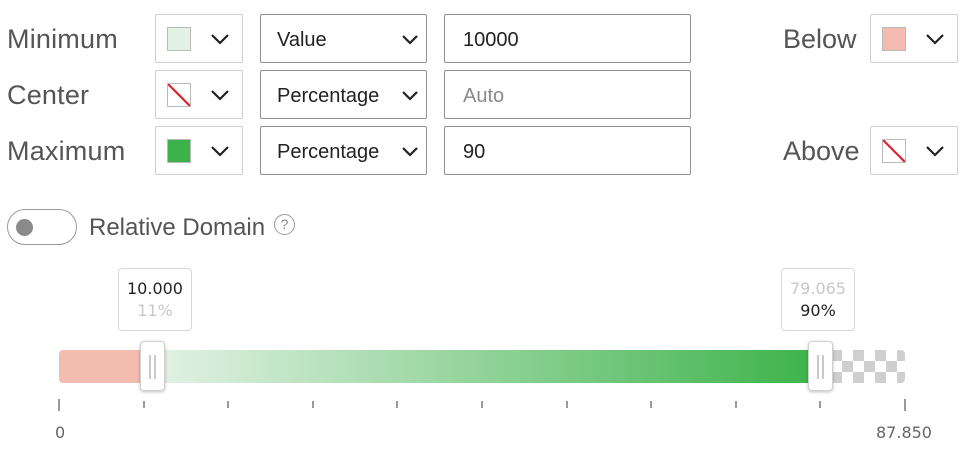 The image size is (965, 453). Describe the element at coordinates (60, 432) in the screenshot. I see `axis-min-label: 0` at that location.